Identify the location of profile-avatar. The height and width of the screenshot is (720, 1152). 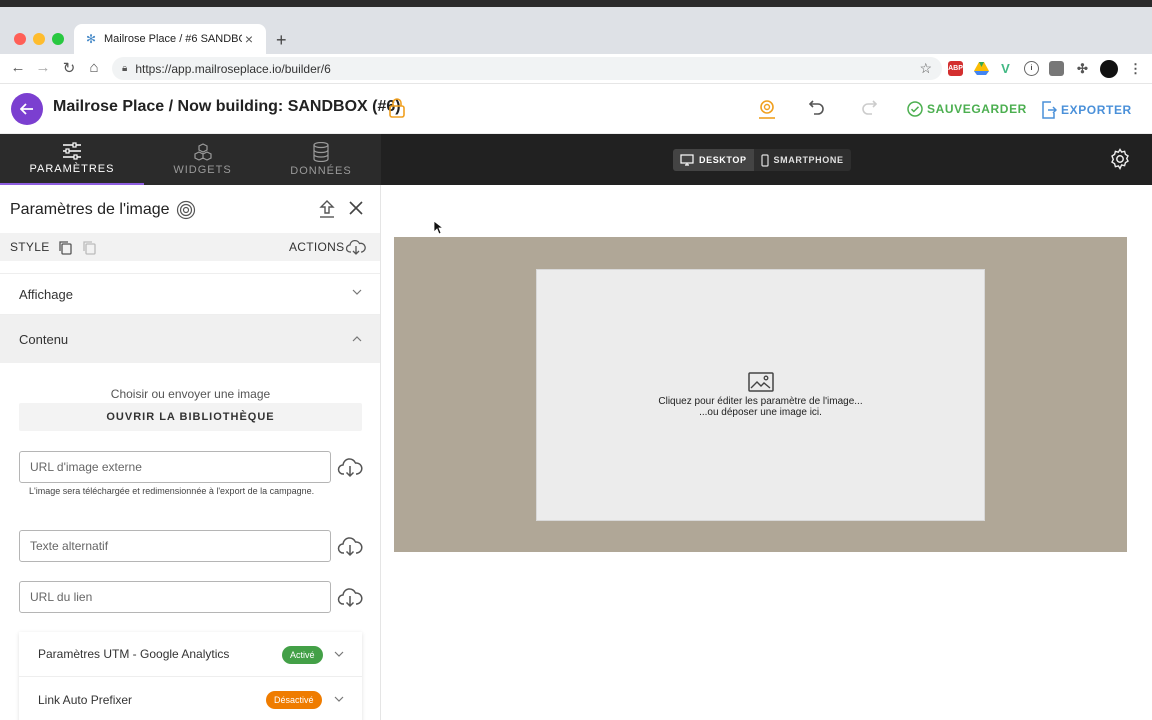
(1109, 69).